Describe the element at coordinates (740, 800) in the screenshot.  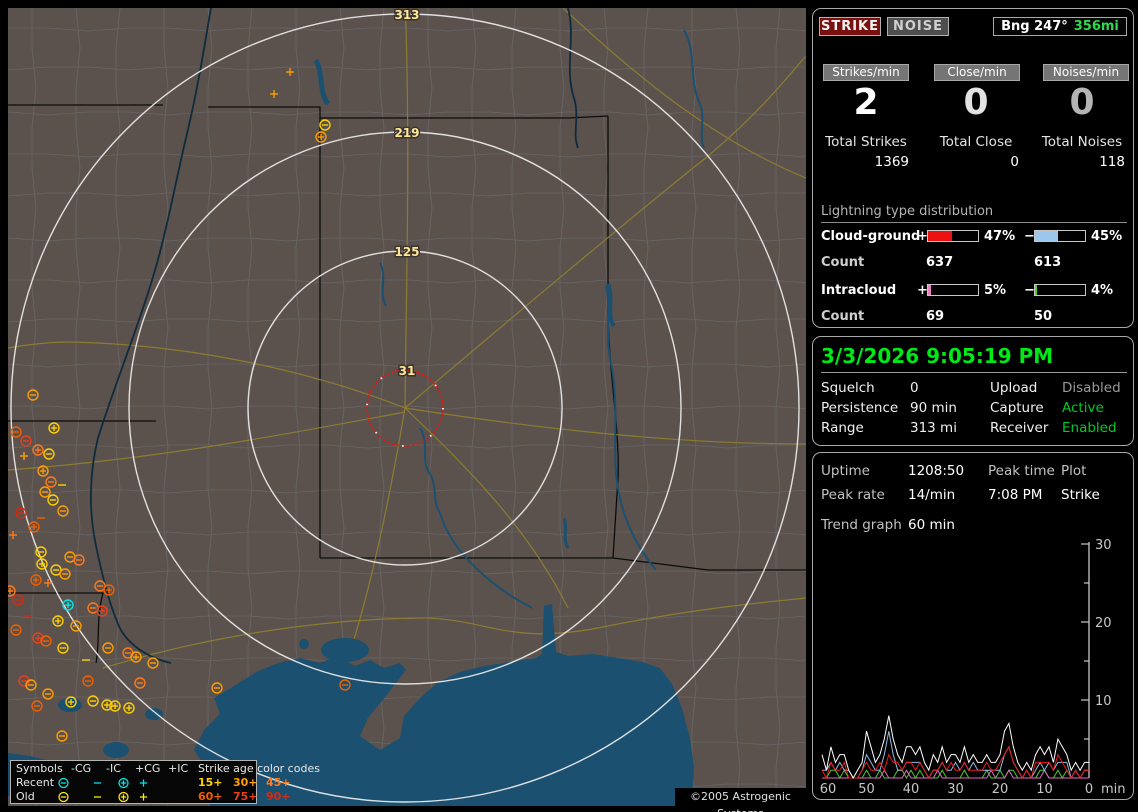
I see `copyright-label: ©2005 Astrogenic Systems` at that location.